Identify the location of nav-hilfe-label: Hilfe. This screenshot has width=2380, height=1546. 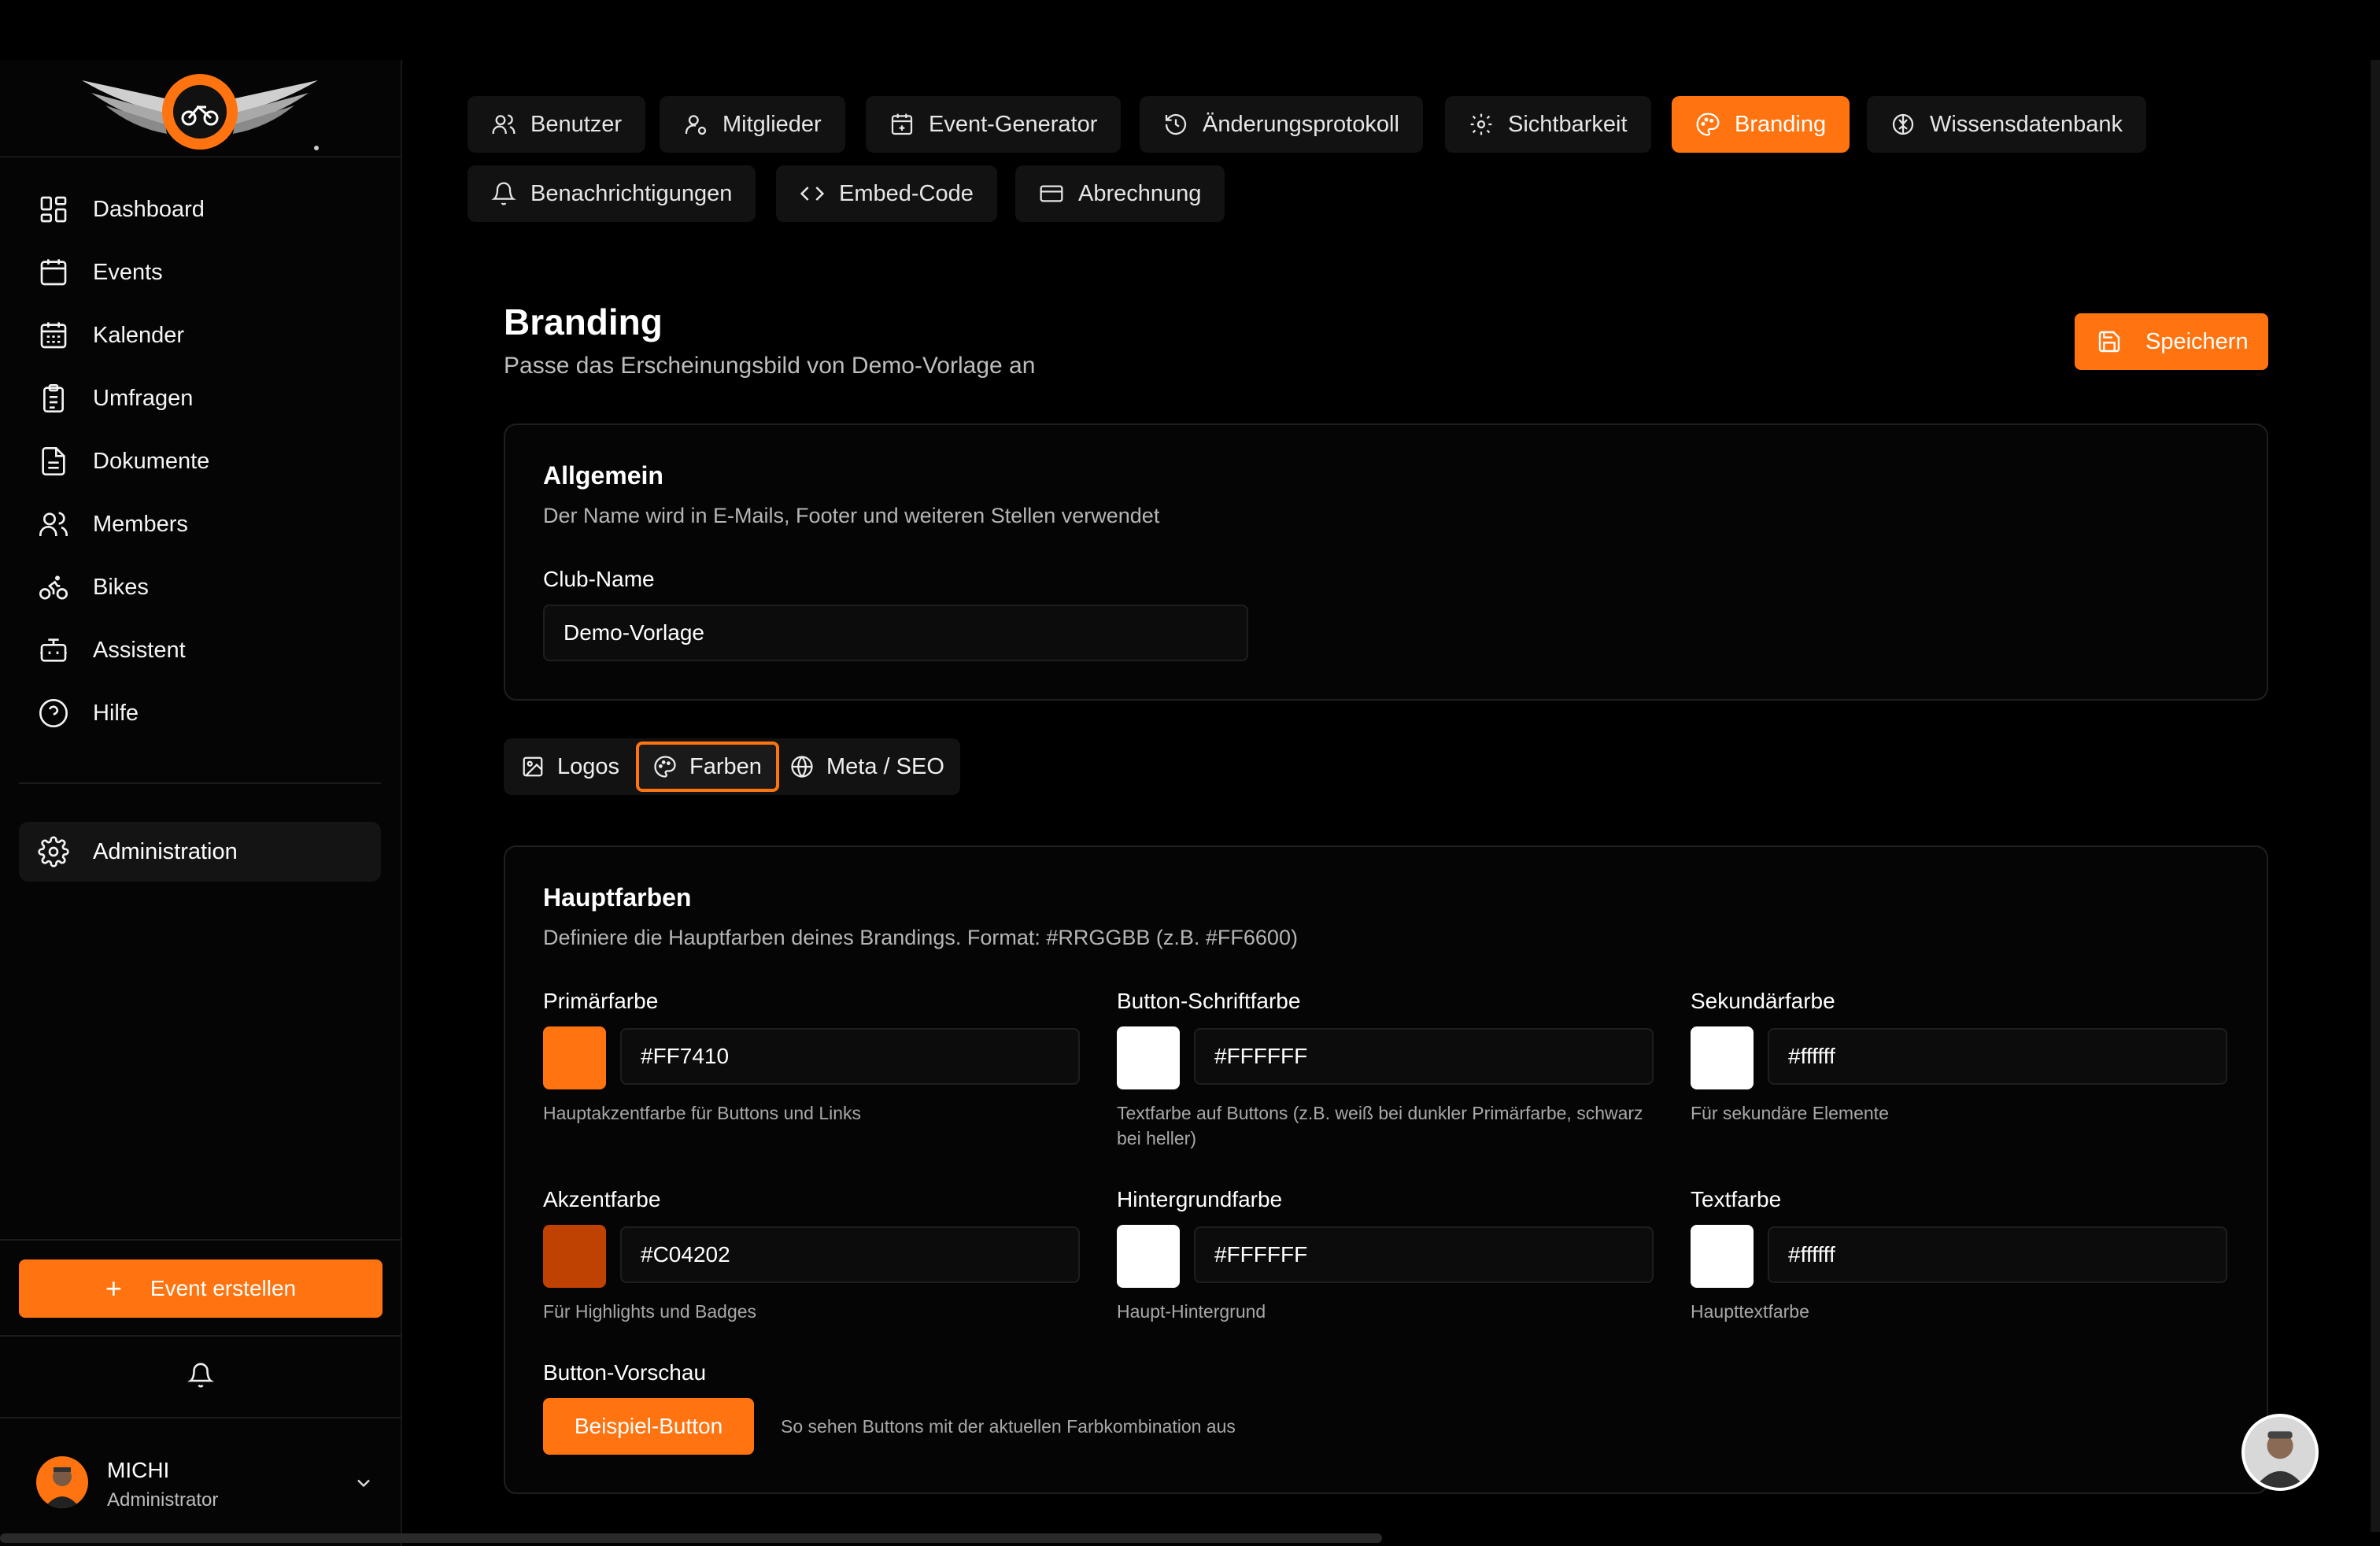
(116, 713).